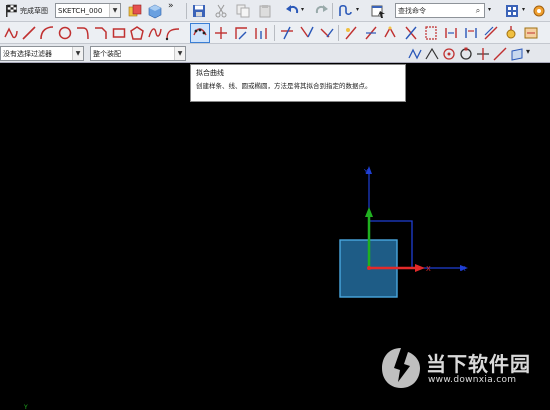  Describe the element at coordinates (539, 11) in the screenshot. I see `settings-icon` at that location.